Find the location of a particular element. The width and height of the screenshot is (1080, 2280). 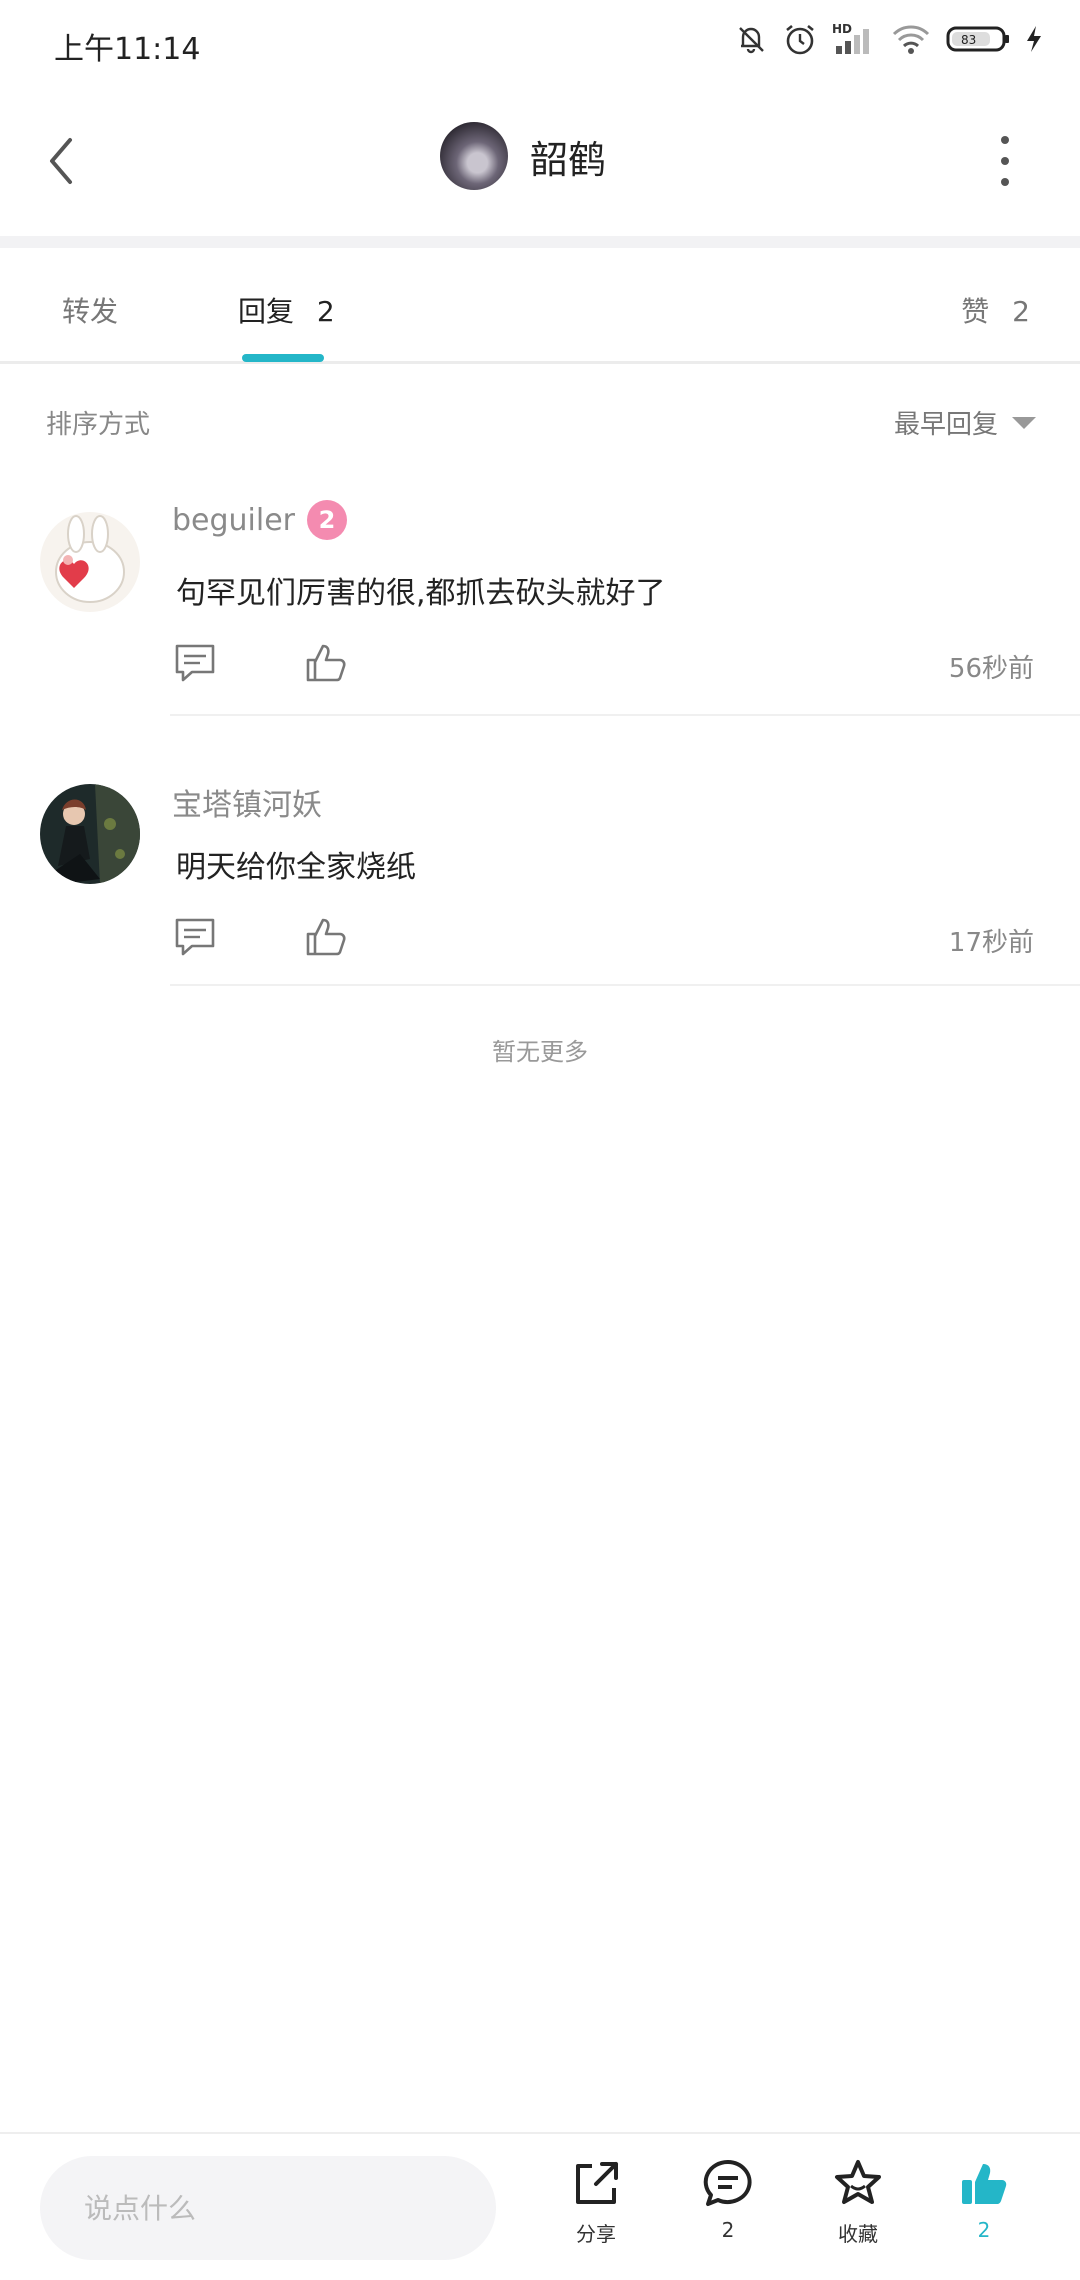

tab-forward: 转发 is located at coordinates (90, 310).